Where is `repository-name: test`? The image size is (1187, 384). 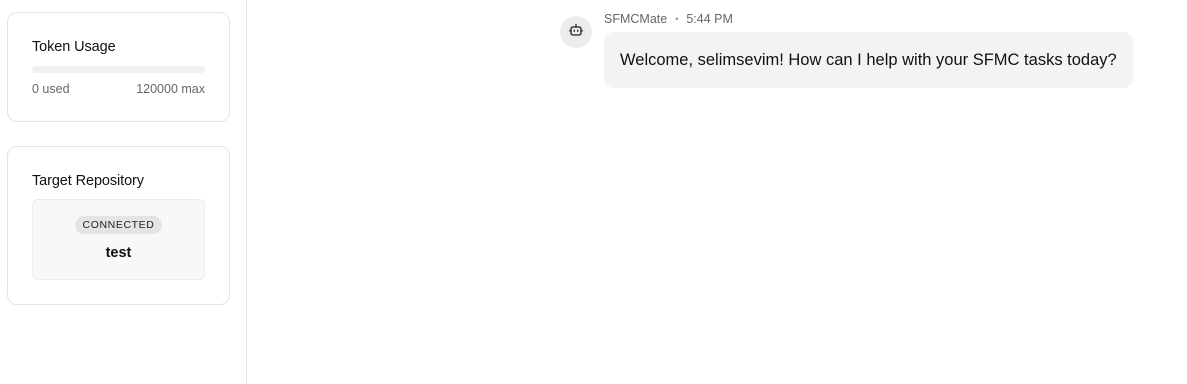 repository-name: test is located at coordinates (118, 253).